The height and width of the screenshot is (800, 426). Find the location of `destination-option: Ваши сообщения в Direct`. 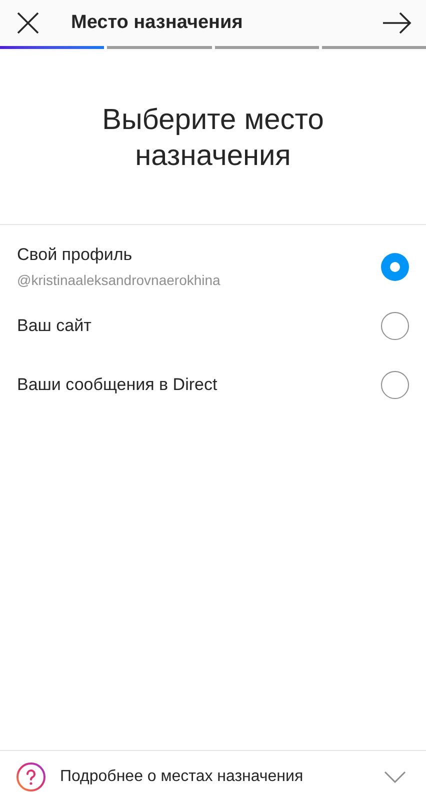

destination-option: Ваши сообщения в Direct is located at coordinates (213, 384).